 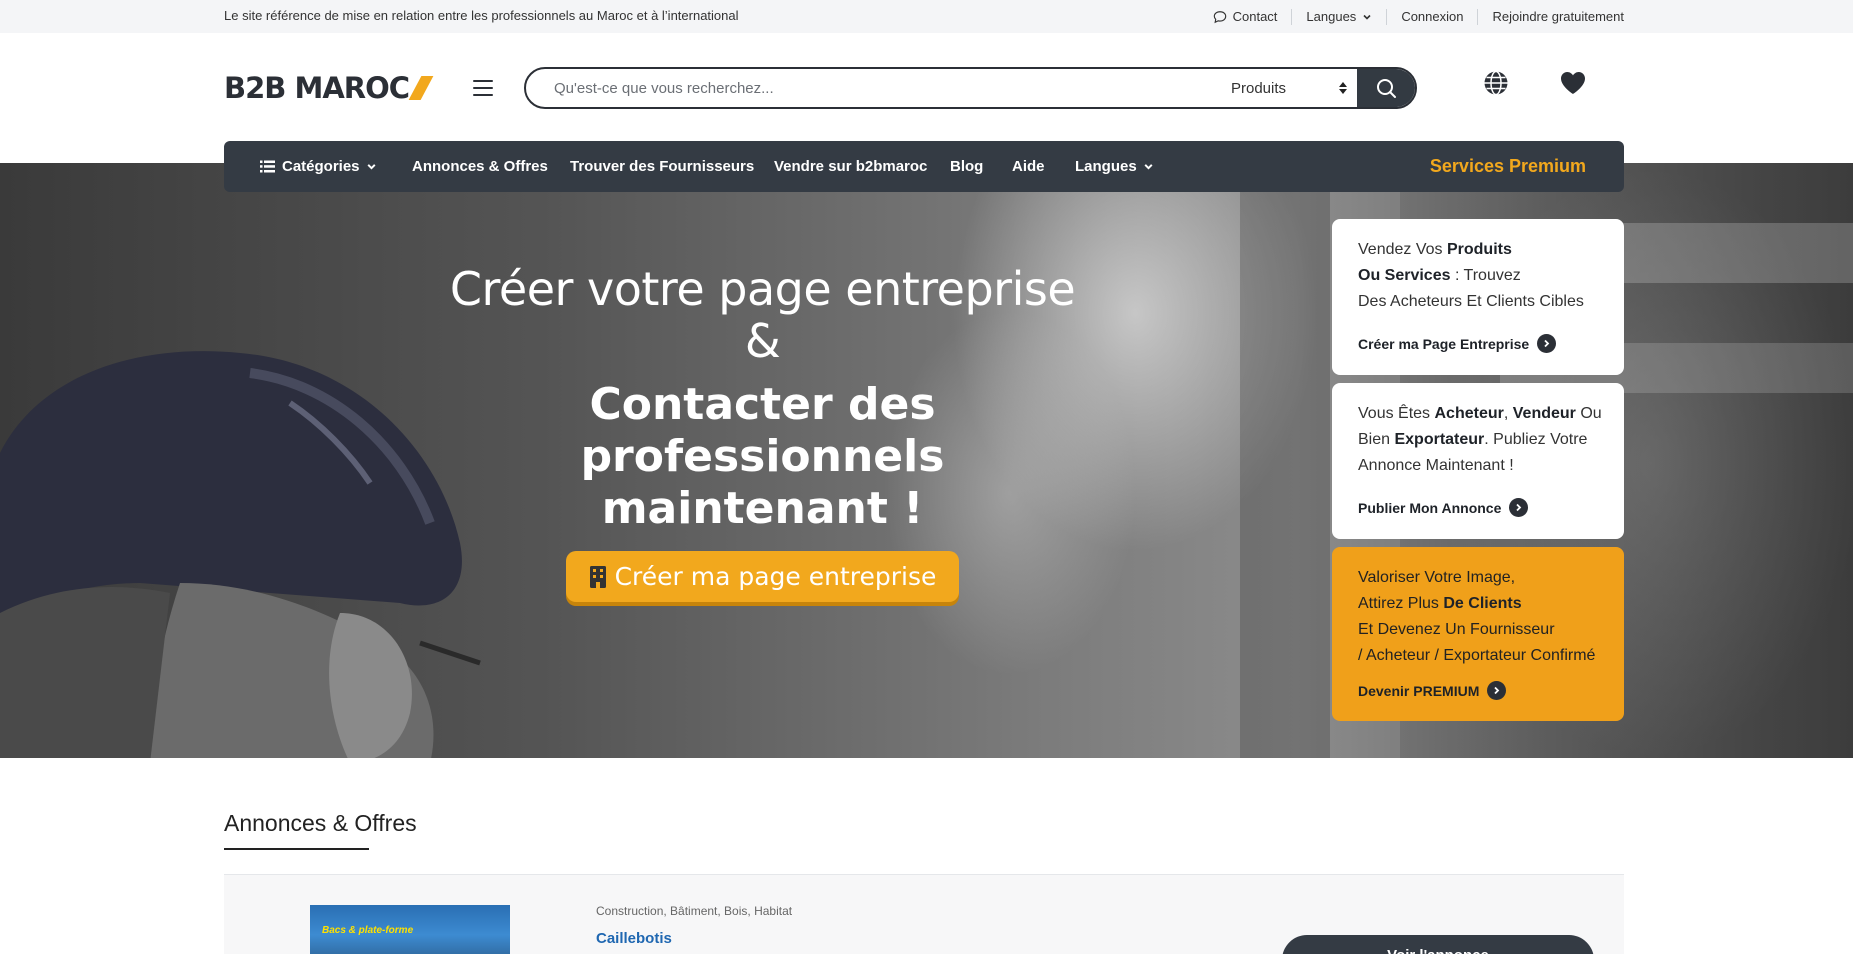 I want to click on become-premium-link: Devenir PREMIUM, so click(x=1432, y=690).